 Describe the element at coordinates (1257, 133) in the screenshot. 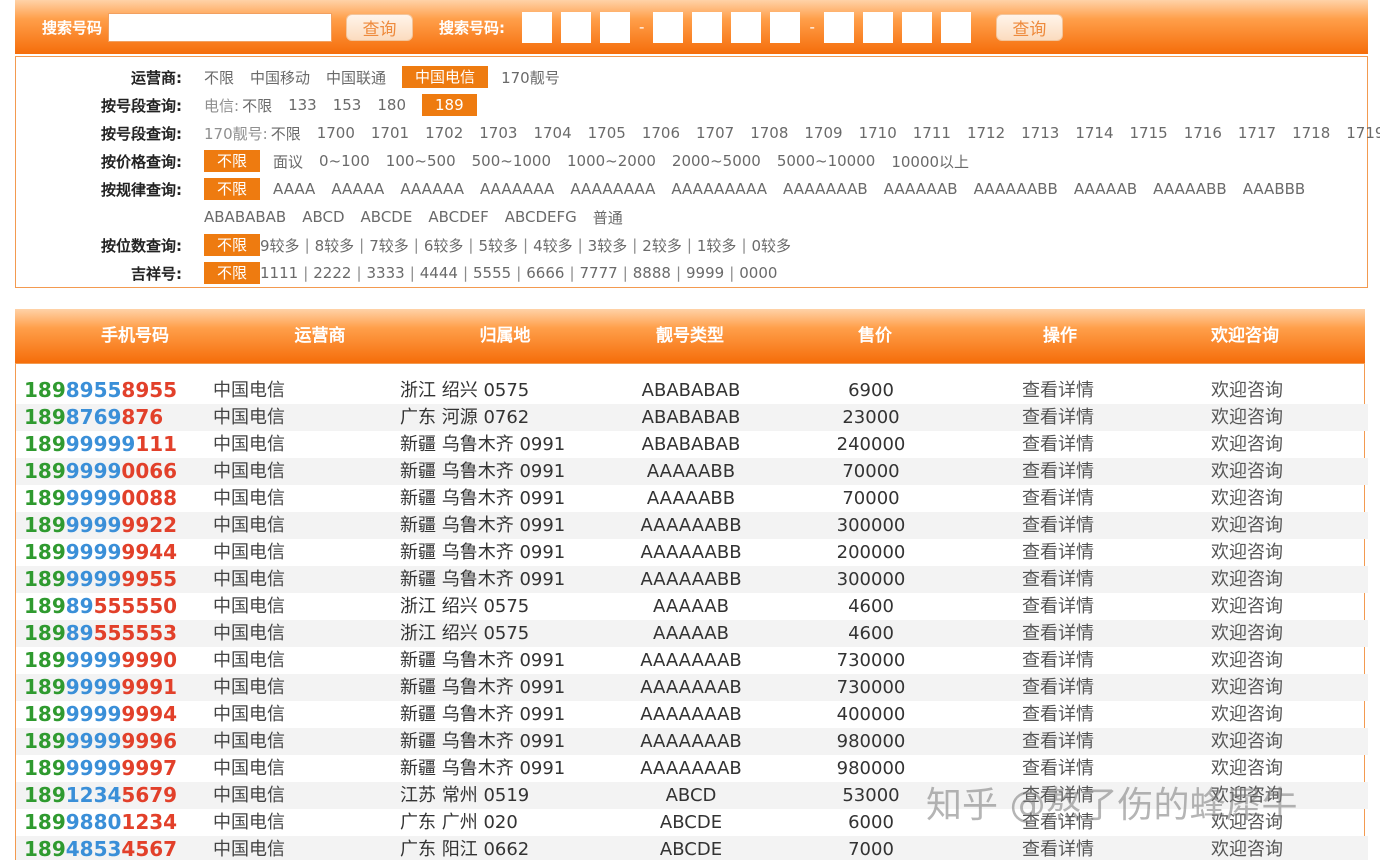

I see `filter-option: 1717` at that location.